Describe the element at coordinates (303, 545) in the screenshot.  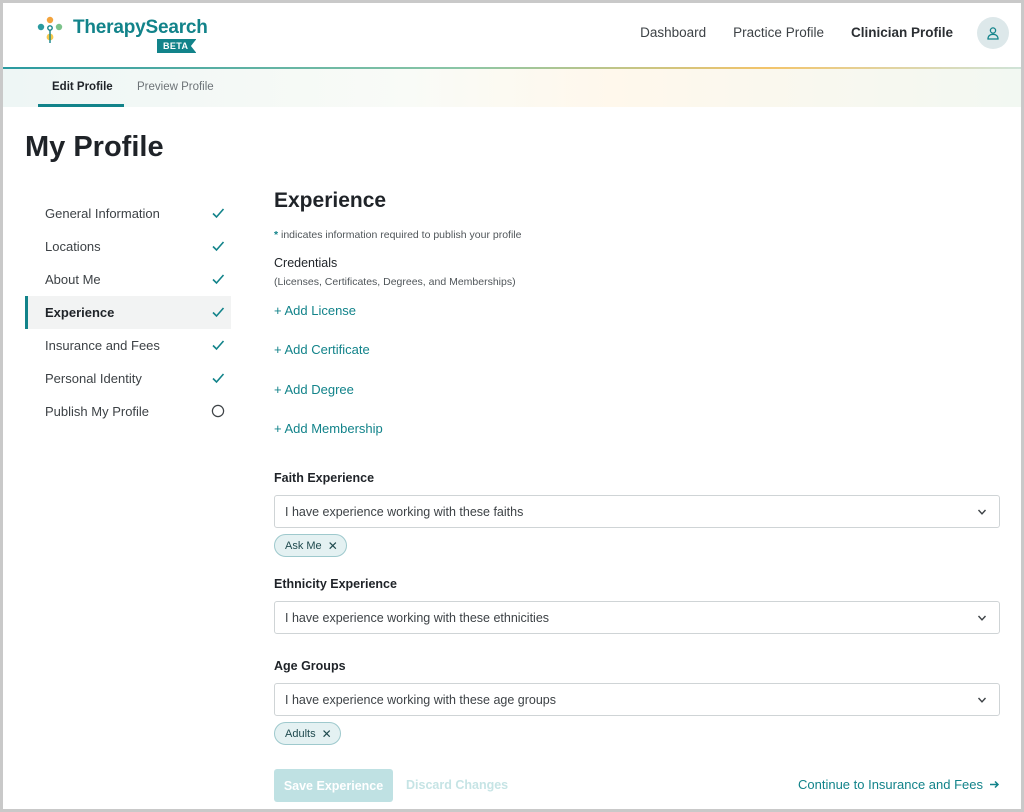
I see `chip-label: Ask Me` at that location.